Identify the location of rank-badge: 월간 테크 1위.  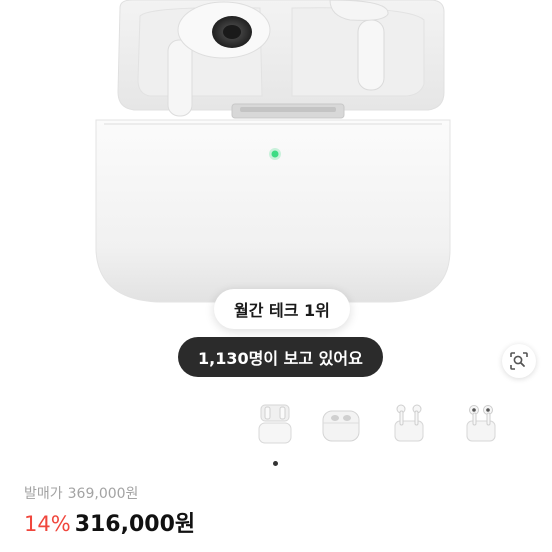
(282, 309).